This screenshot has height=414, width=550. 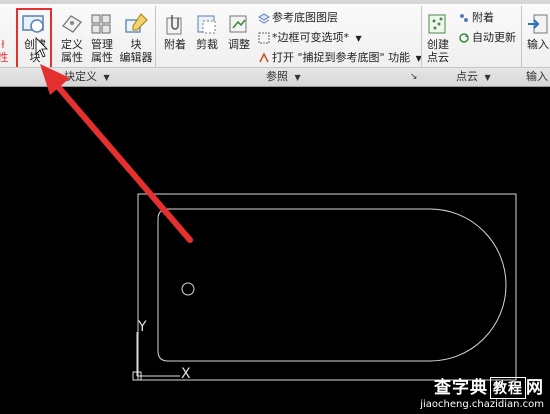 I want to click on attach-label: 附着, so click(x=175, y=44).